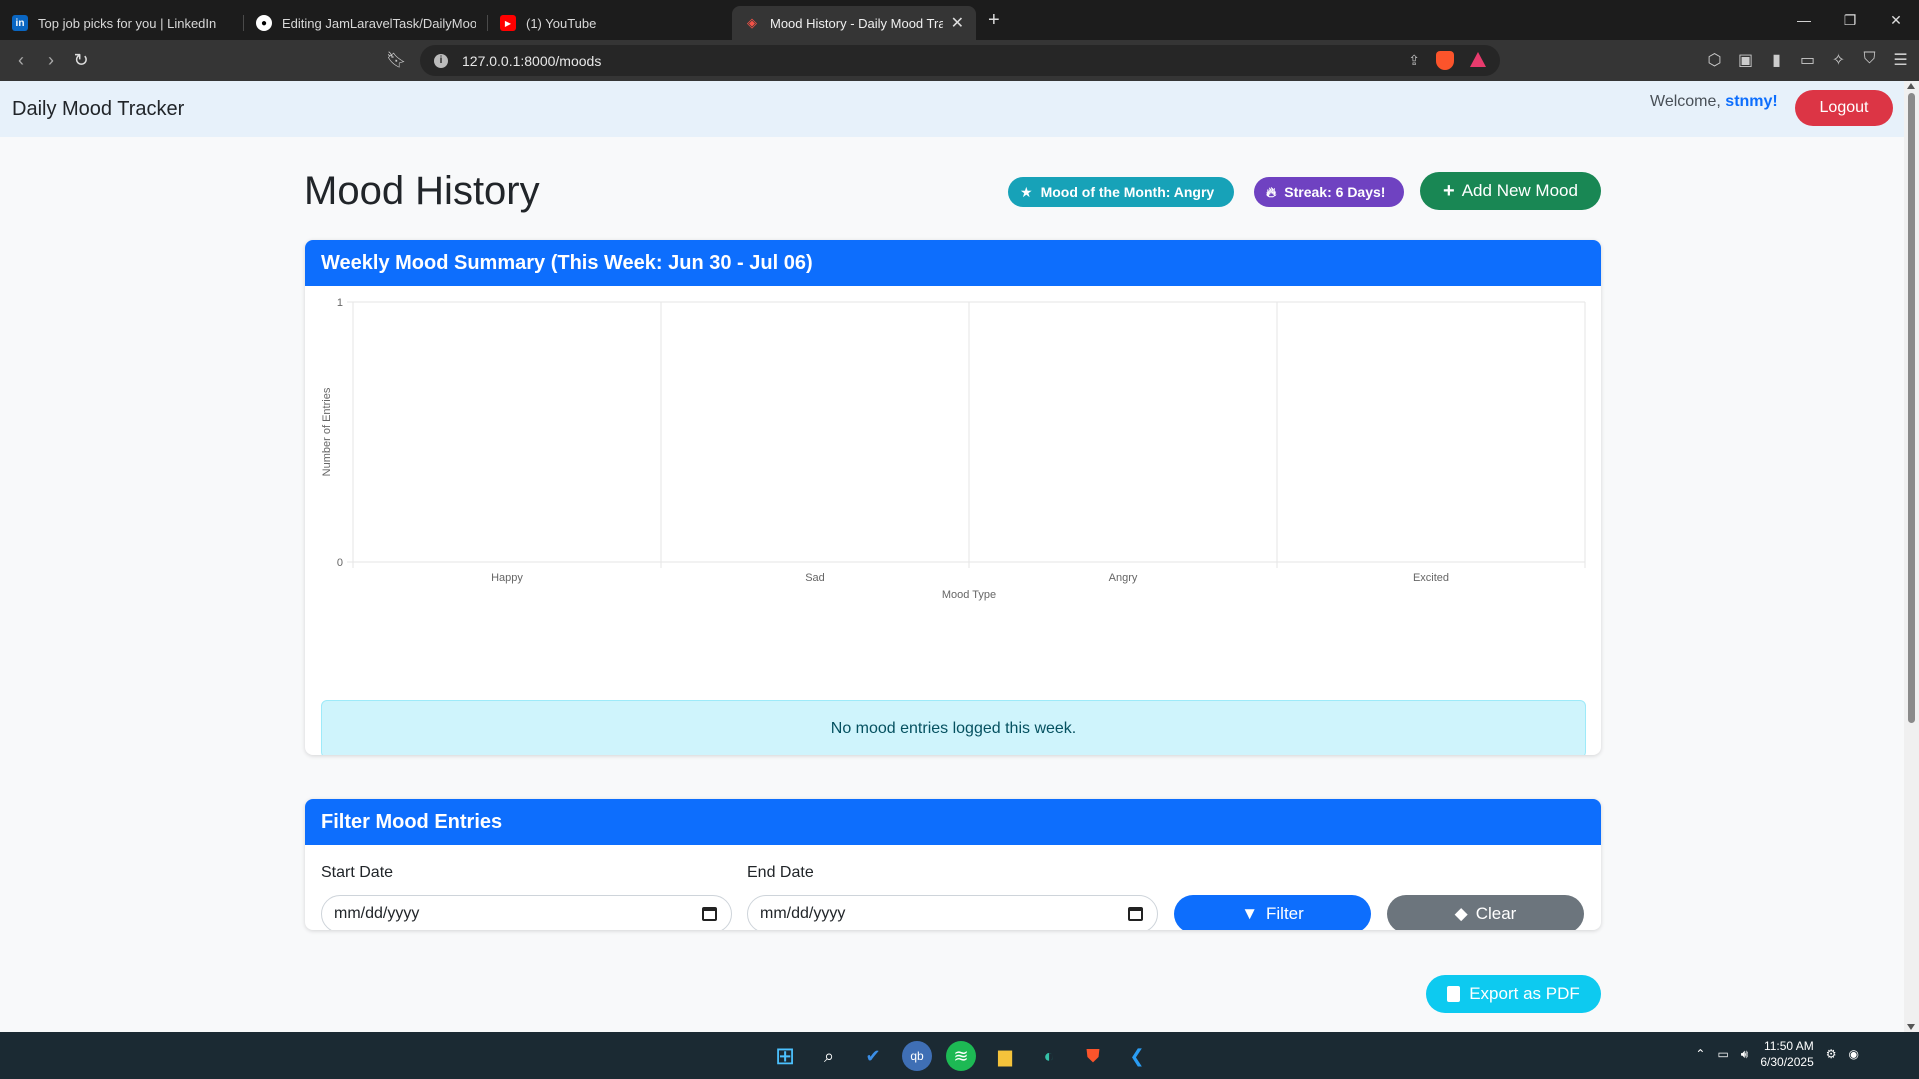  Describe the element at coordinates (51, 61) in the screenshot. I see `forward-icon: ›` at that location.